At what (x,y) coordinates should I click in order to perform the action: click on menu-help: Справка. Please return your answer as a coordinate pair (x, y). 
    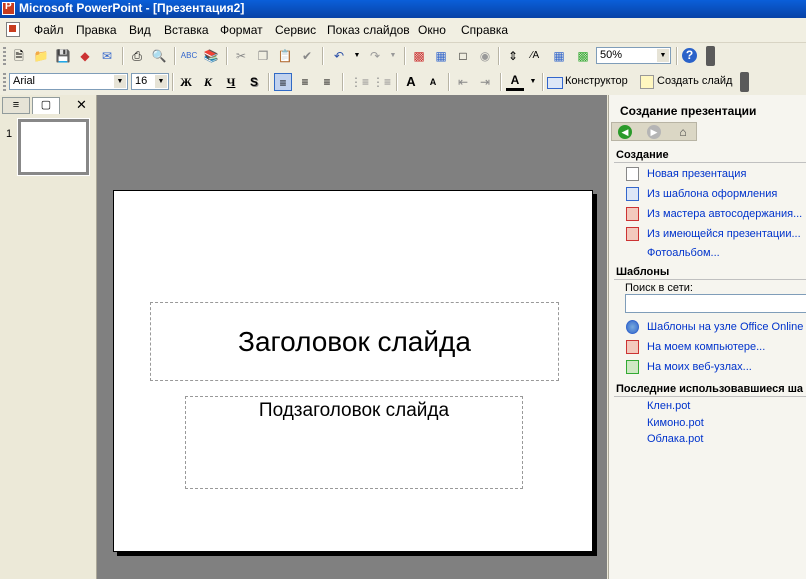
    Looking at the image, I should click on (484, 30).